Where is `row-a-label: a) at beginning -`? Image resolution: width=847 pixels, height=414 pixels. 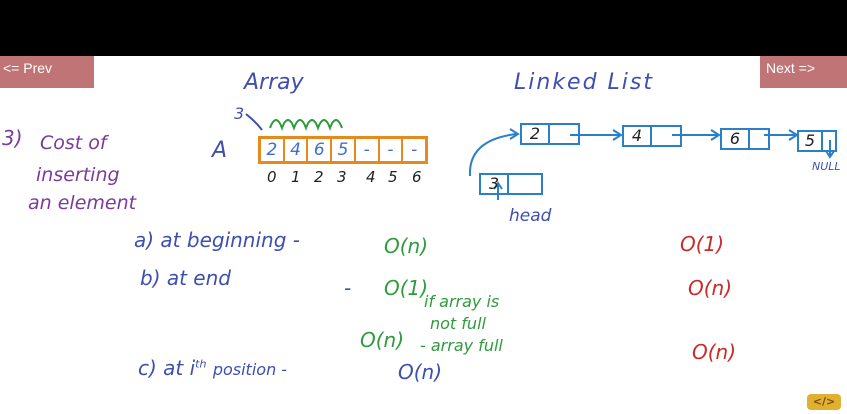
row-a-label: a) at beginning - is located at coordinates (217, 240).